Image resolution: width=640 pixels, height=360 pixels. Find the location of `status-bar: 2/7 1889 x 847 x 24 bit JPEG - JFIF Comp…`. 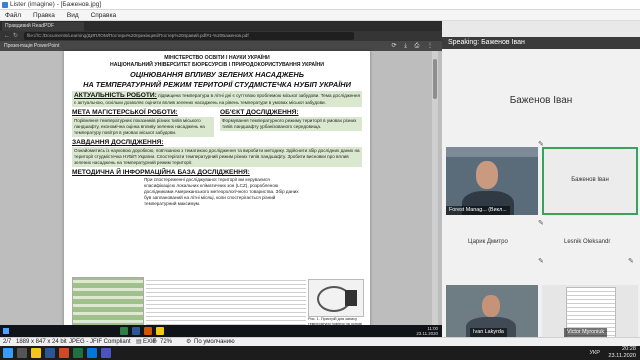

status-bar: 2/7 1889 x 847 x 24 bit JPEG - JFIF Comp… is located at coordinates (320, 341).